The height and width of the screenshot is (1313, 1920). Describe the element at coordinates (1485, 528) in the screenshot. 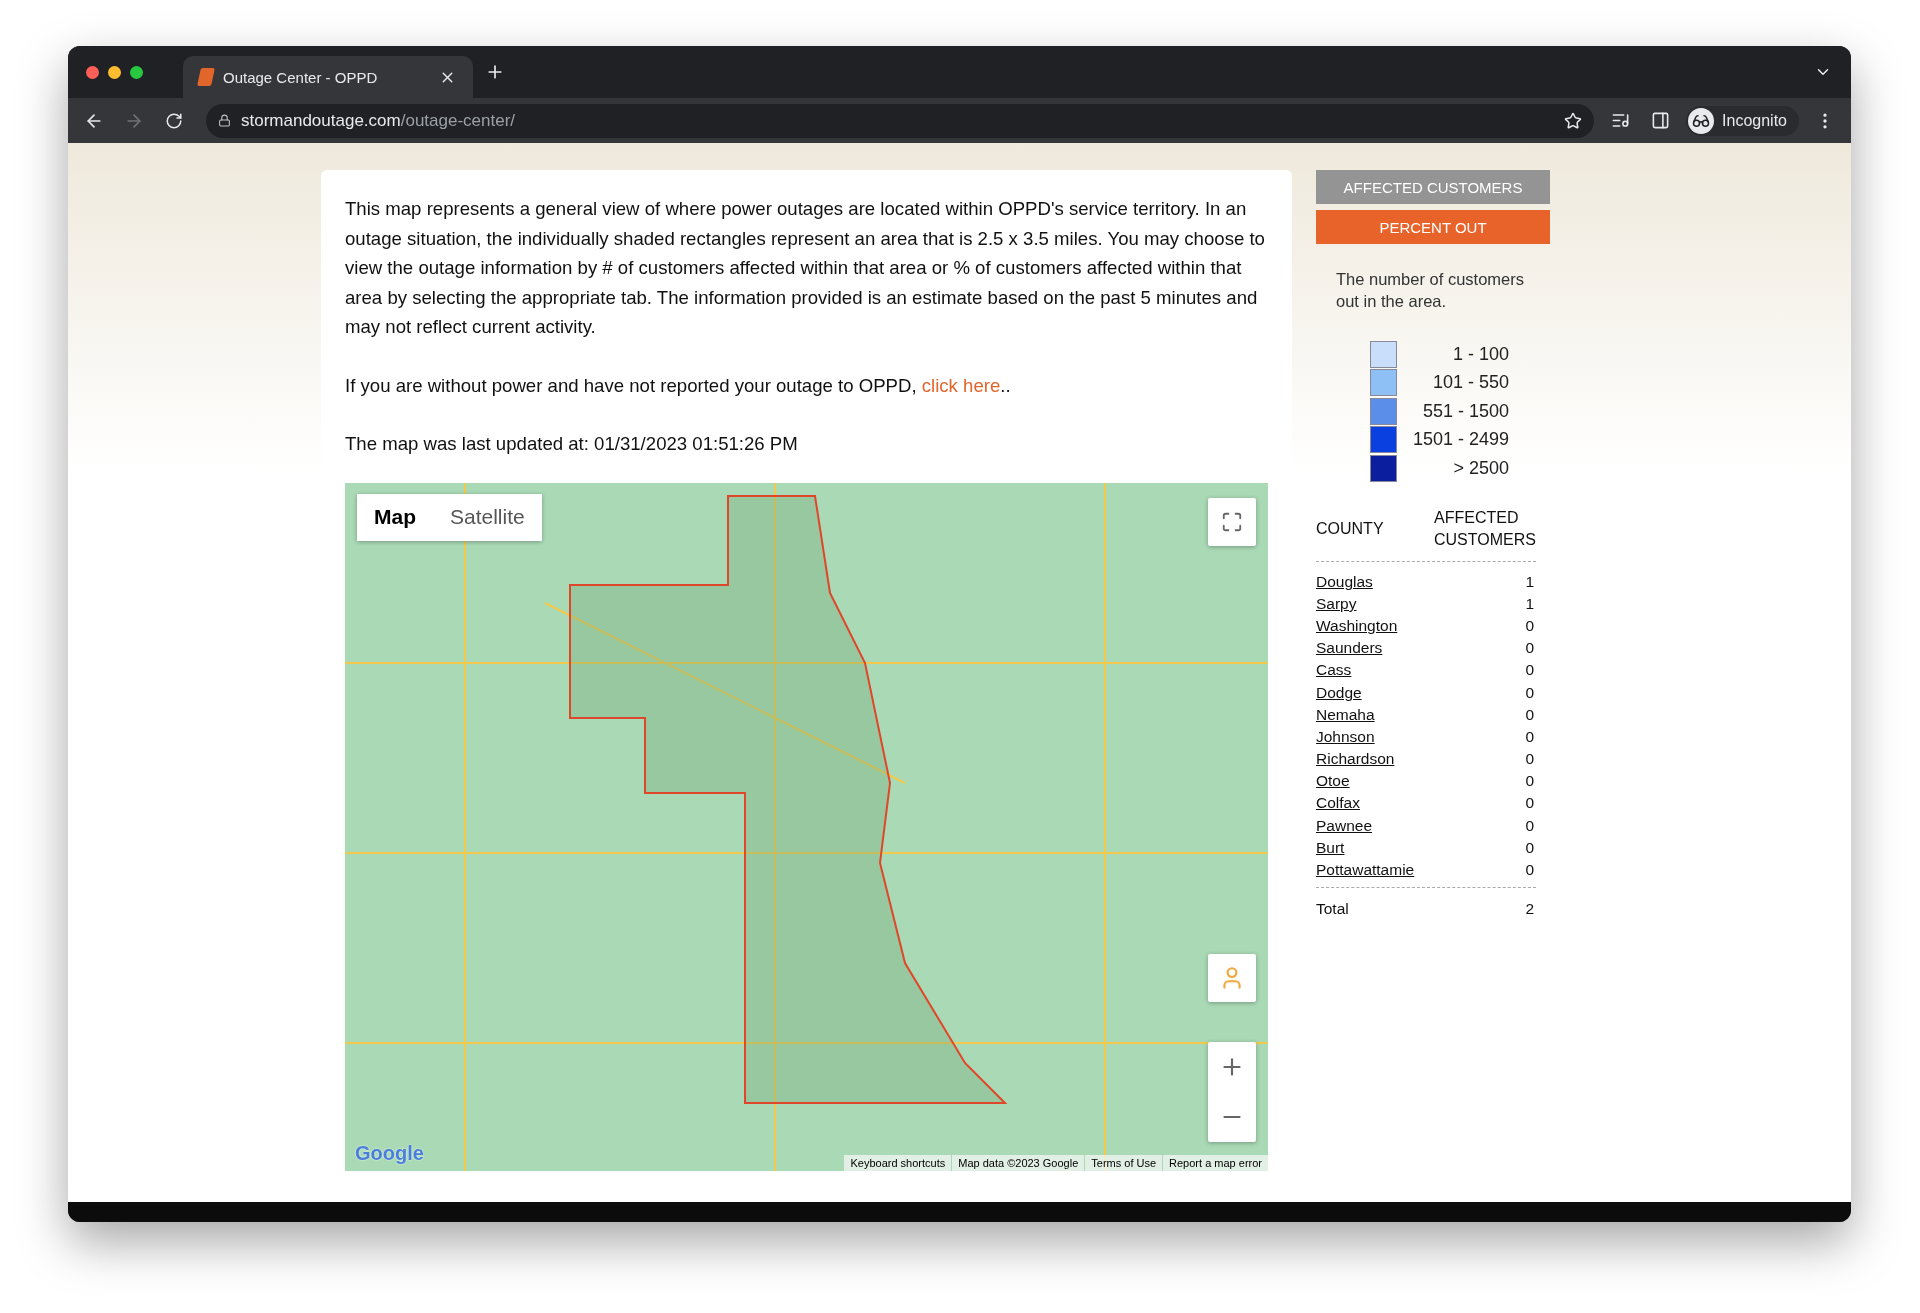

I see `column-header: AFFECTED CUSTOMERS` at that location.